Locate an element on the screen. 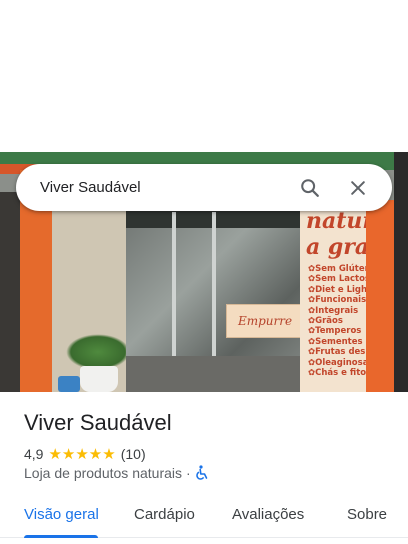 This screenshot has width=408, height=544. clear-search-button is located at coordinates (358, 188).